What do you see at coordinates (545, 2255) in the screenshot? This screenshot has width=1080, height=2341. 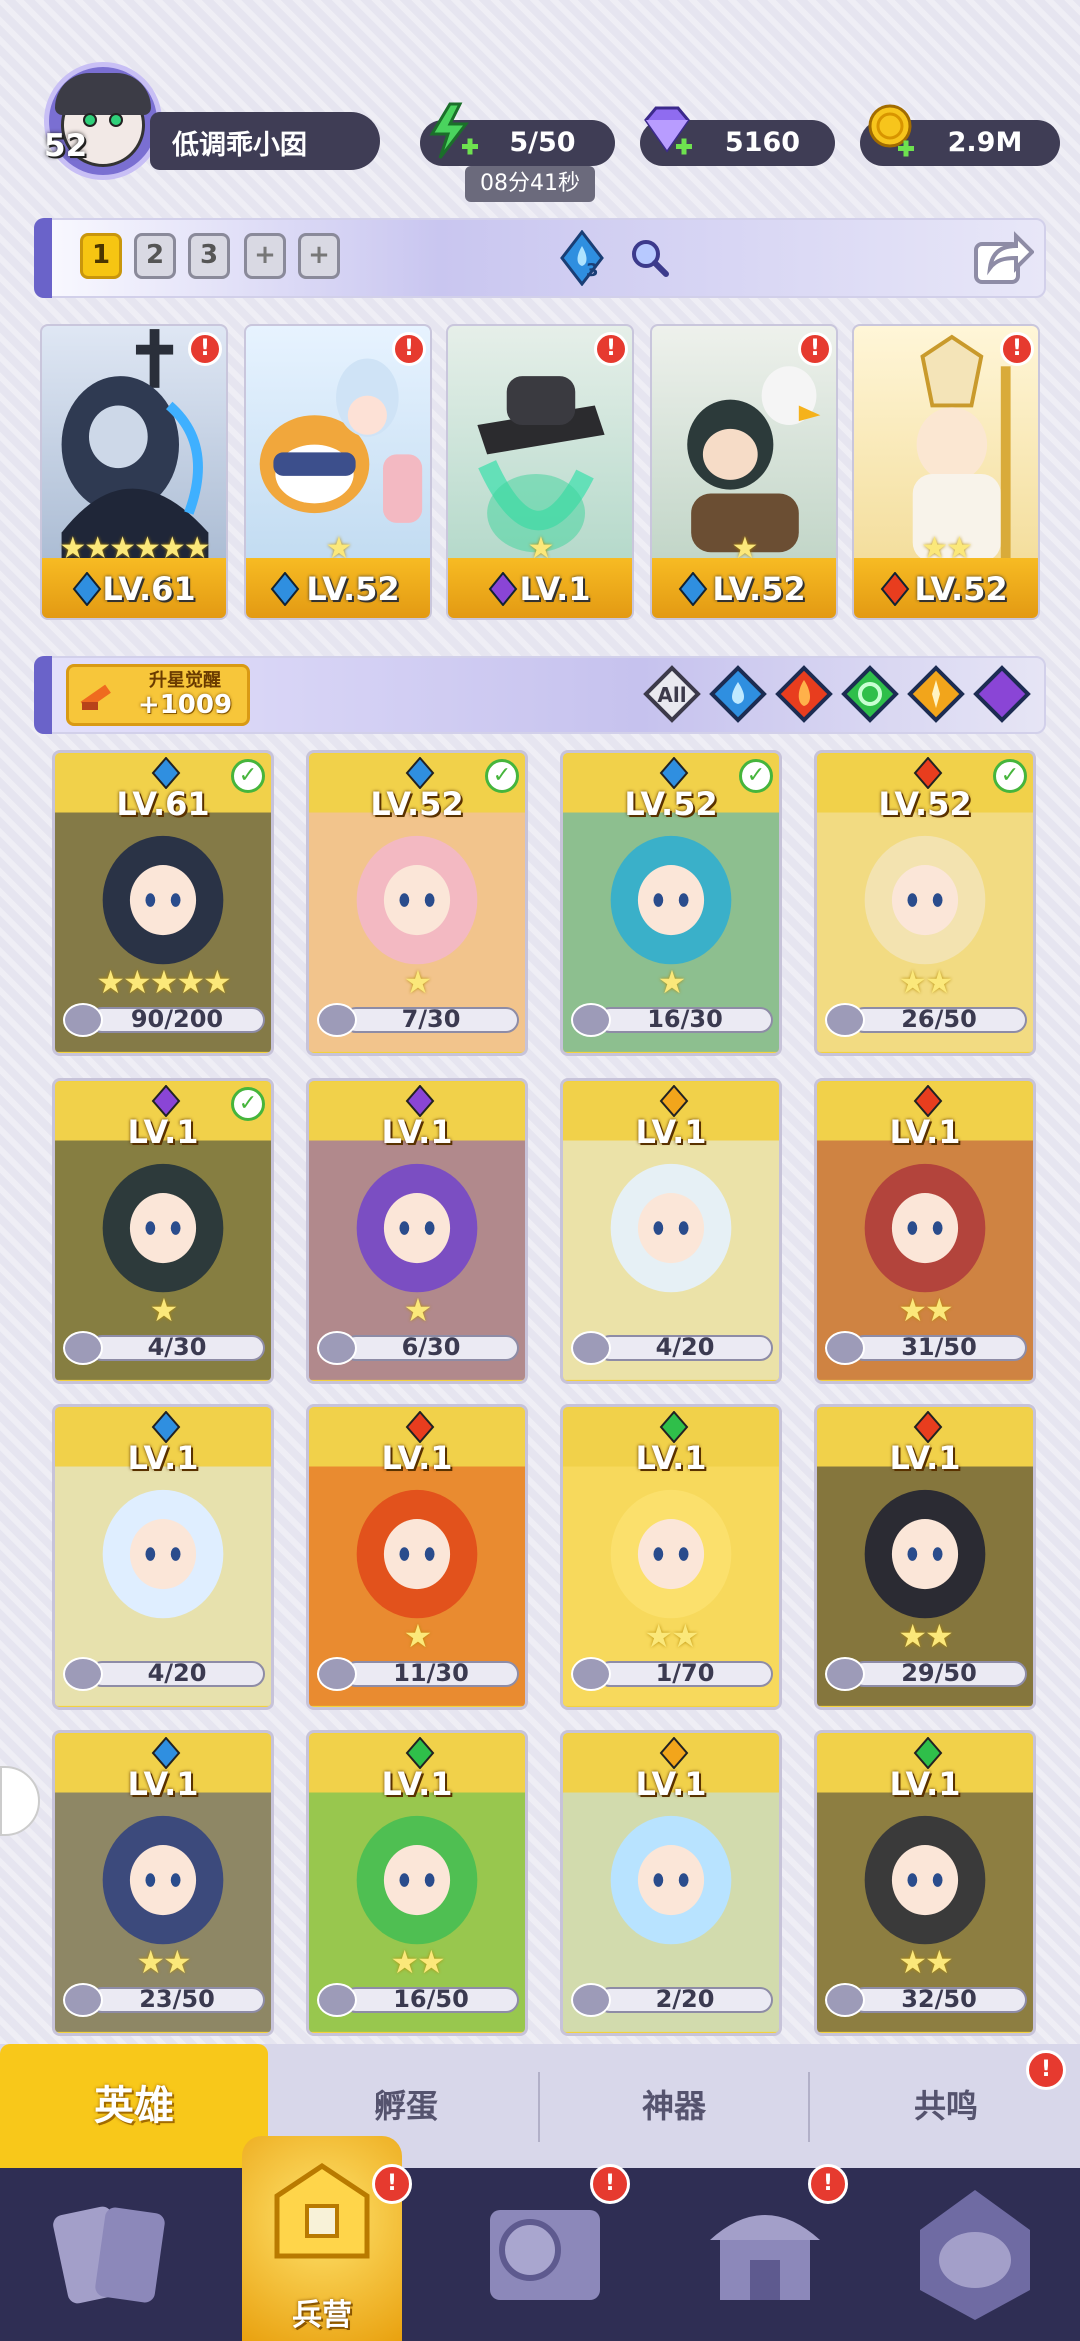 I see `adventure-map-icon` at bounding box center [545, 2255].